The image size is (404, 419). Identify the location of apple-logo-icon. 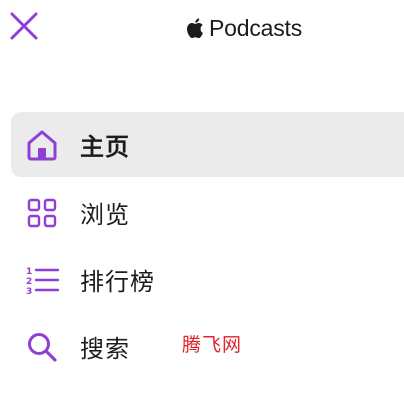
(195, 28).